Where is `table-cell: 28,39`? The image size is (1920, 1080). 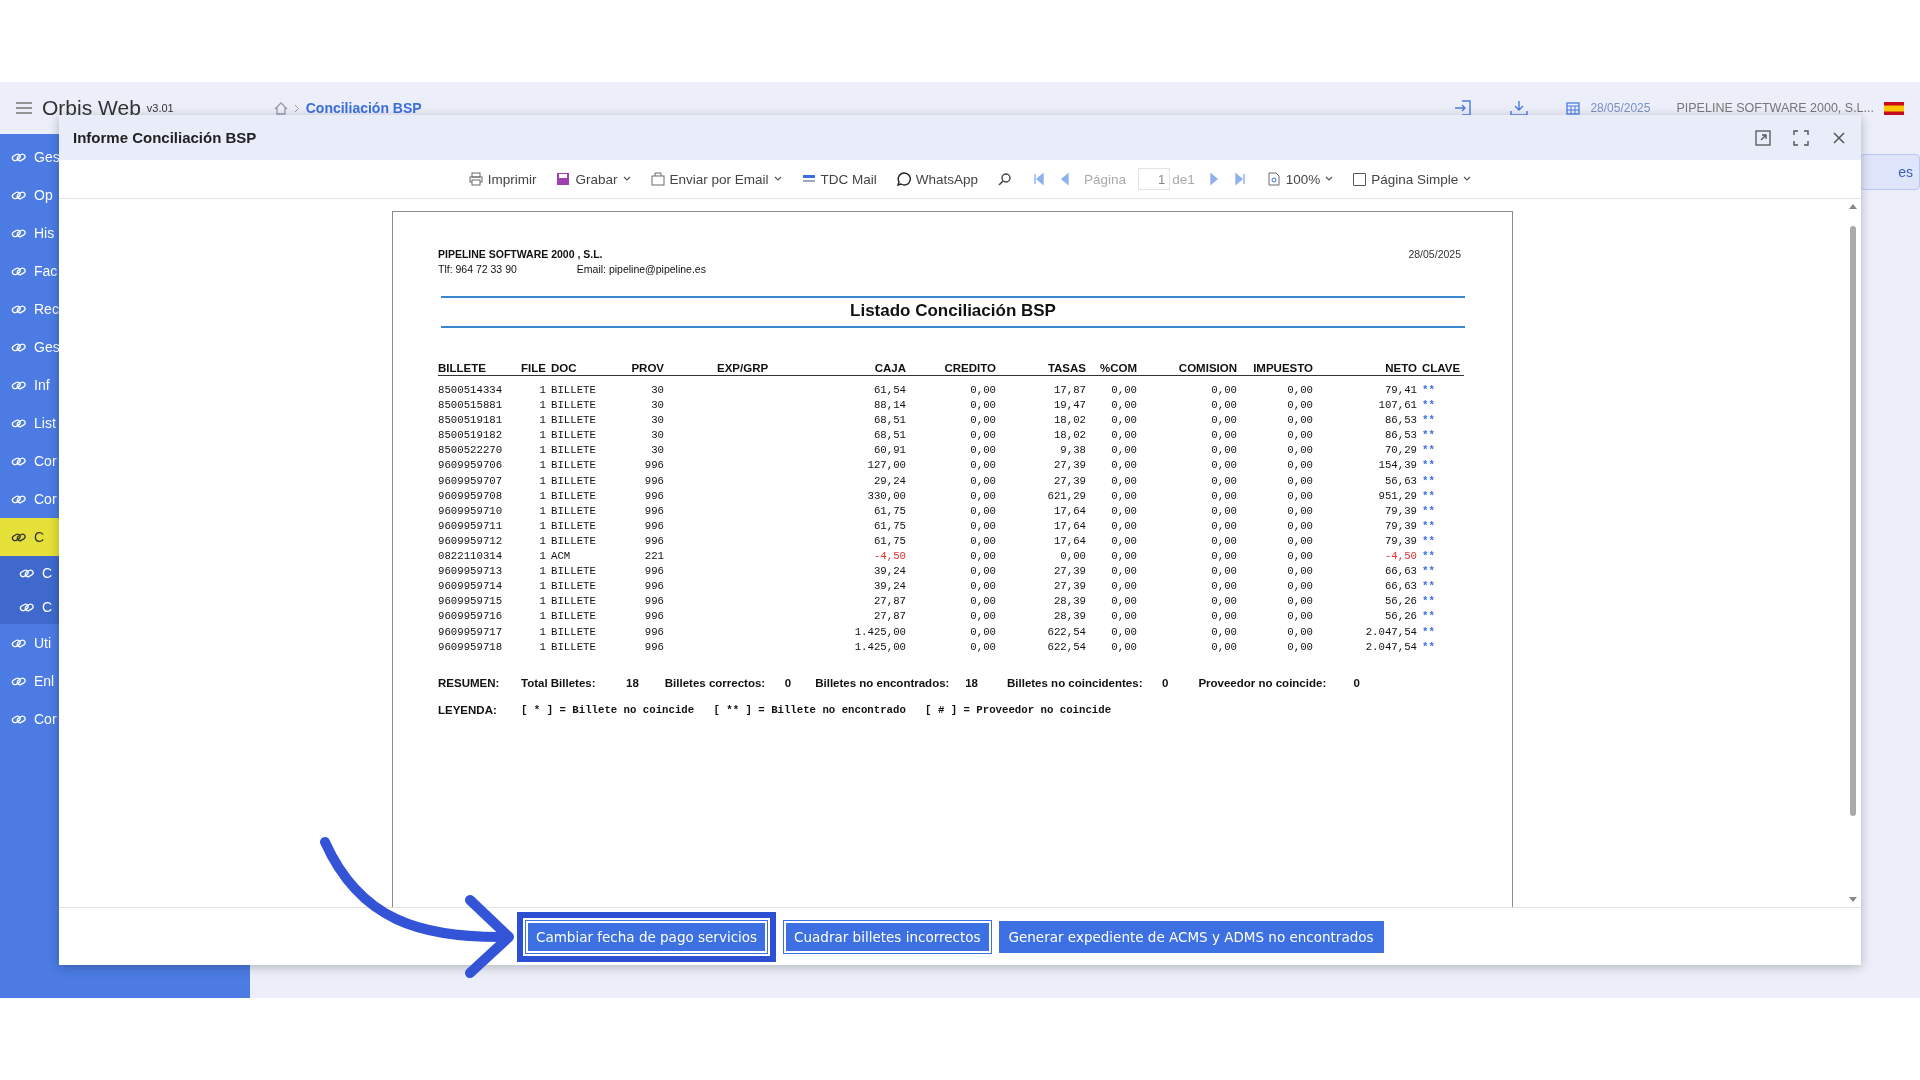 table-cell: 28,39 is located at coordinates (1069, 601).